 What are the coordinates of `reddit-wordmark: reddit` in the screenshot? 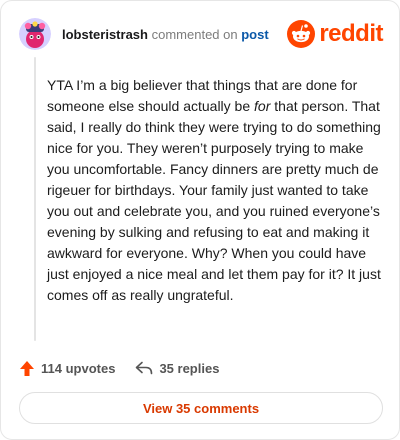 It's located at (351, 33).